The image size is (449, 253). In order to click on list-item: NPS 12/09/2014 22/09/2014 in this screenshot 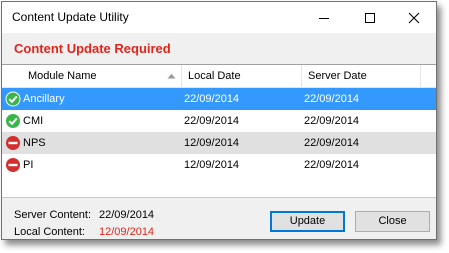, I will do `click(219, 143)`.